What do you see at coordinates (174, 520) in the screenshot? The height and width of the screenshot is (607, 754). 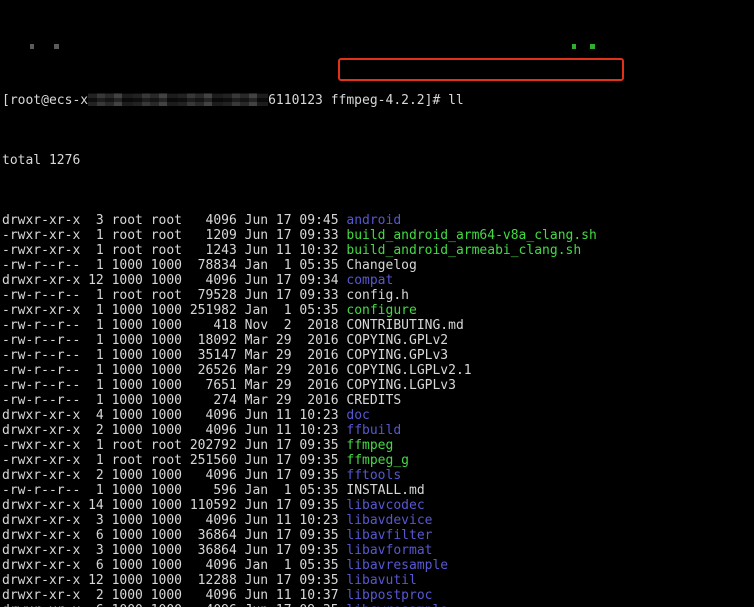 I see `file-meta: drwxr-xr-x 3 1000 1000 4096 Jun 11 10:23` at bounding box center [174, 520].